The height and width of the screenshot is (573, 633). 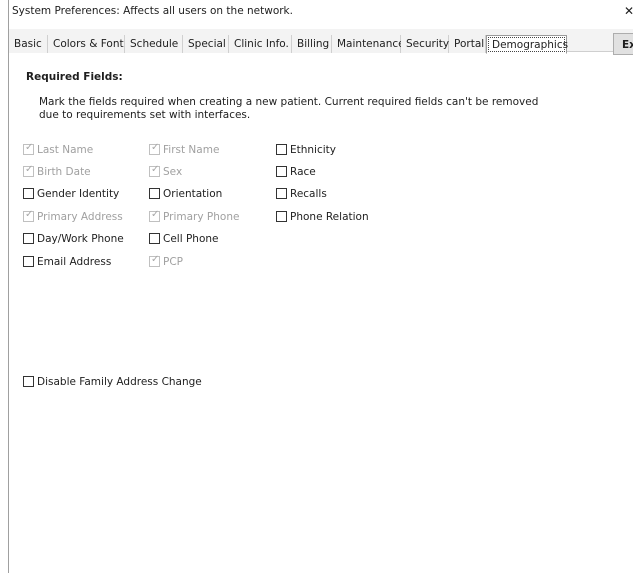 I want to click on checkbox-day-work-phone: Day/Work Phone, so click(x=73, y=239).